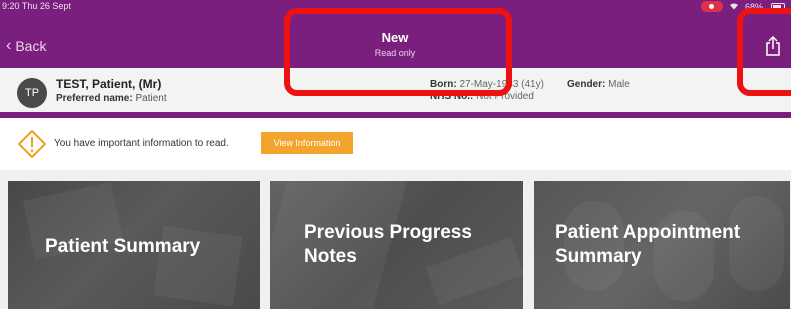 This screenshot has height=309, width=791. What do you see at coordinates (32, 144) in the screenshot?
I see `warning-diamond-icon` at bounding box center [32, 144].